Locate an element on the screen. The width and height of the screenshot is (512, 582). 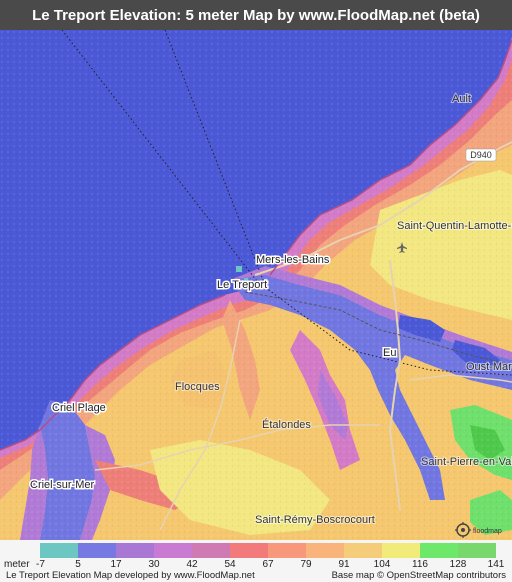
place-label-flocques: Flocques is located at coordinates (197, 387).